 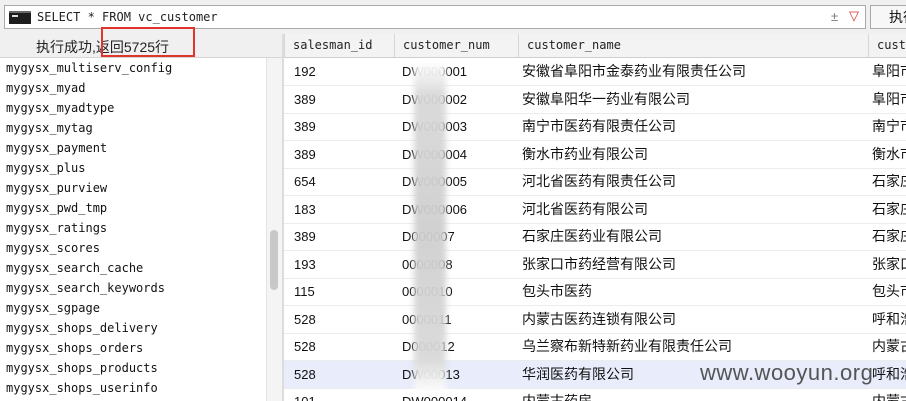 What do you see at coordinates (692, 319) in the screenshot?
I see `cell-customer-name: 内蒙古医药连锁有限公司` at bounding box center [692, 319].